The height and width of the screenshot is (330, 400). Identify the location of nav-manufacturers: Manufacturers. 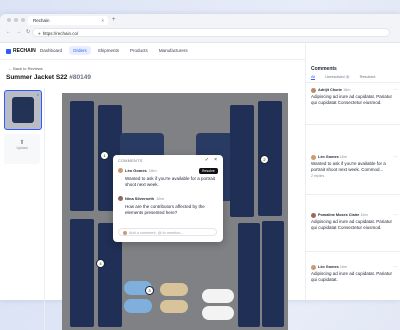
(173, 50).